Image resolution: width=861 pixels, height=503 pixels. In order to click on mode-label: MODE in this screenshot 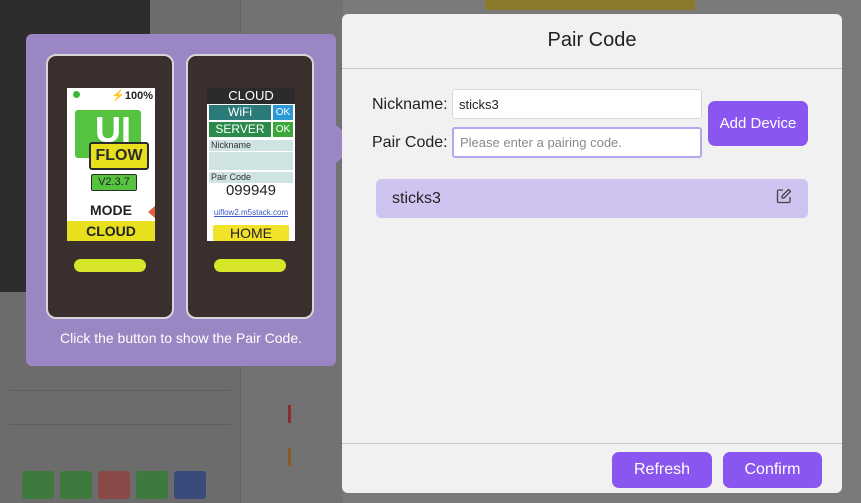, I will do `click(111, 210)`.